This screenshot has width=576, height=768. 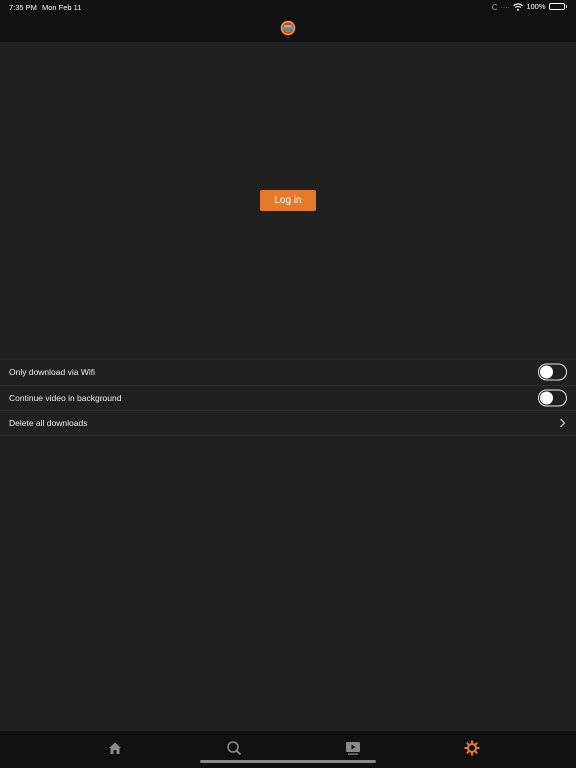 What do you see at coordinates (288, 372) in the screenshot?
I see `setting-wifi-only-row: Only download via Wifi` at bounding box center [288, 372].